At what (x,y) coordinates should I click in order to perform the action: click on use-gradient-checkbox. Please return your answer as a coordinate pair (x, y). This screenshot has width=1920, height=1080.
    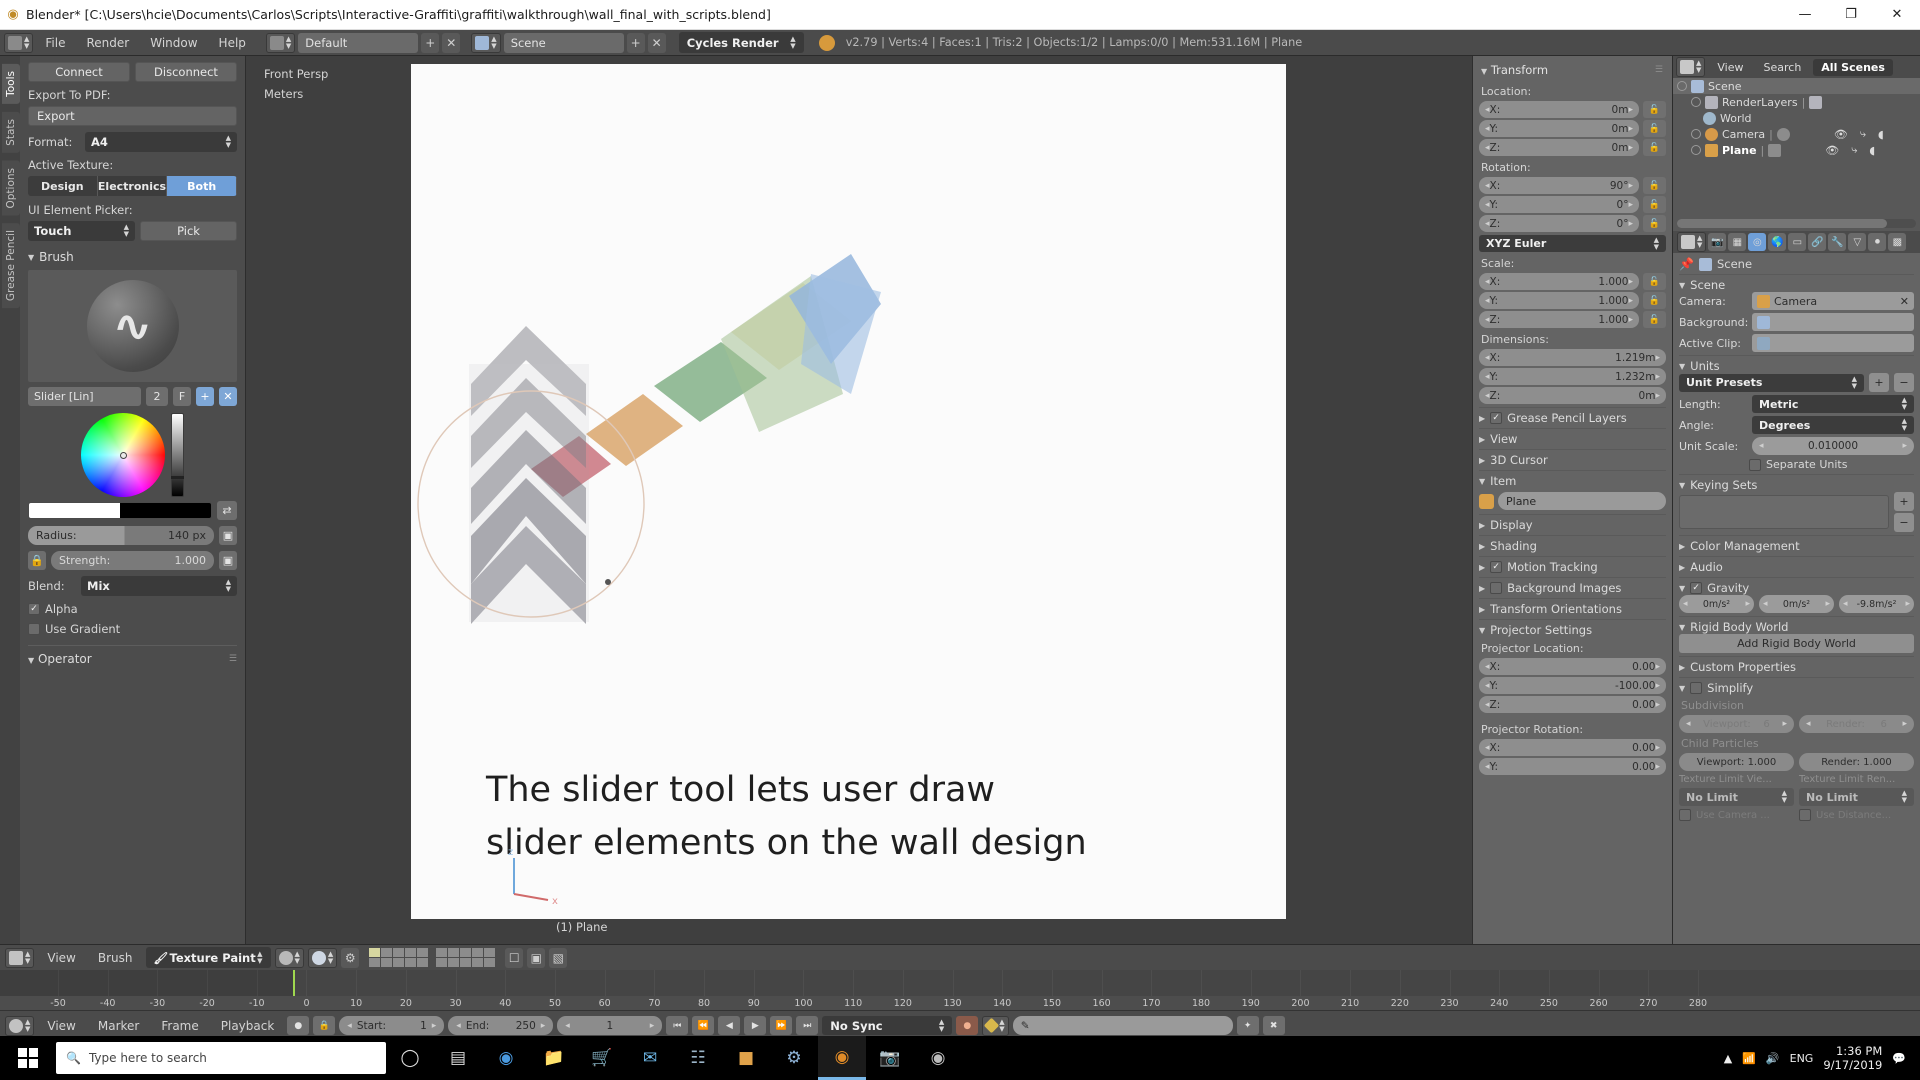
    Looking at the image, I should click on (34, 629).